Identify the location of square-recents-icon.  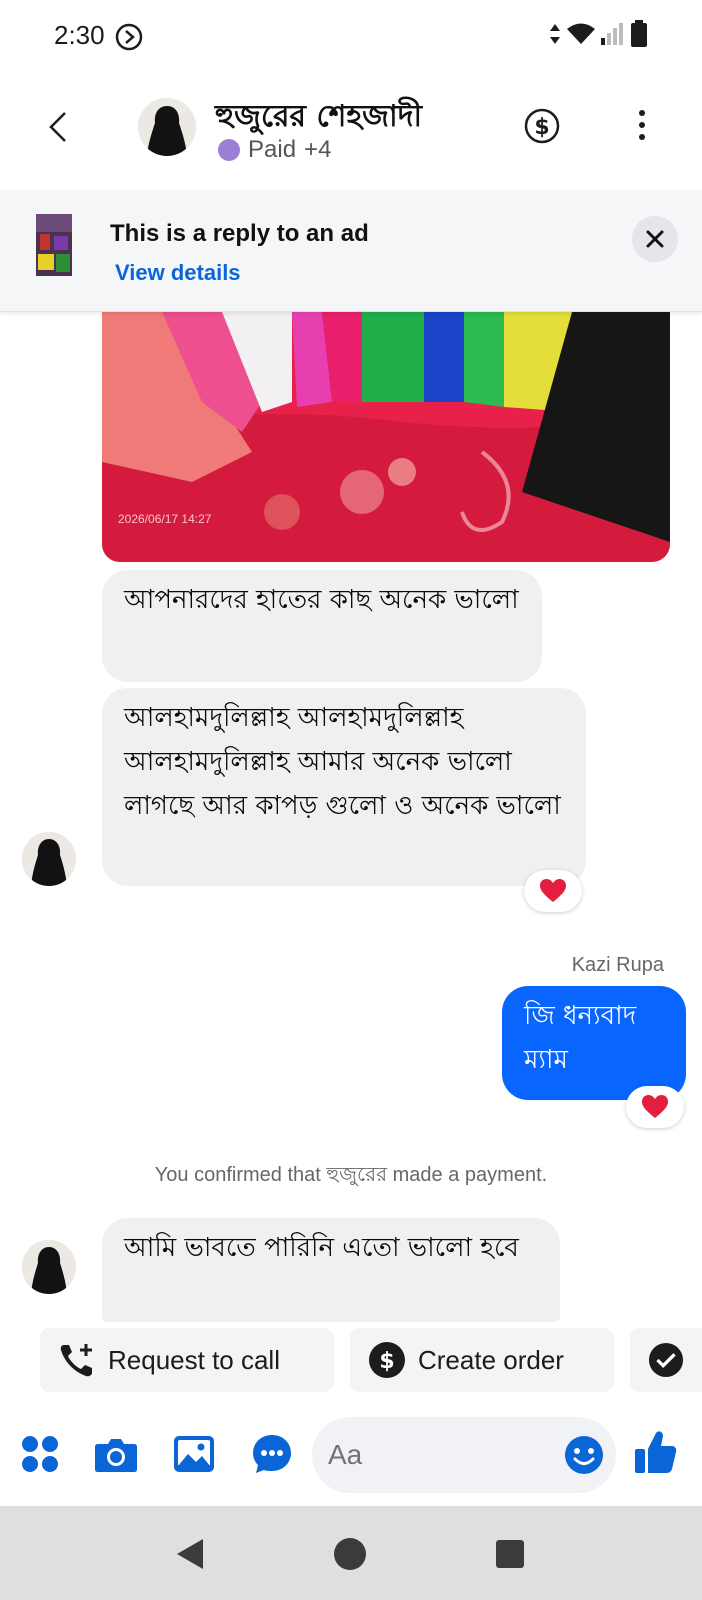
(510, 1554).